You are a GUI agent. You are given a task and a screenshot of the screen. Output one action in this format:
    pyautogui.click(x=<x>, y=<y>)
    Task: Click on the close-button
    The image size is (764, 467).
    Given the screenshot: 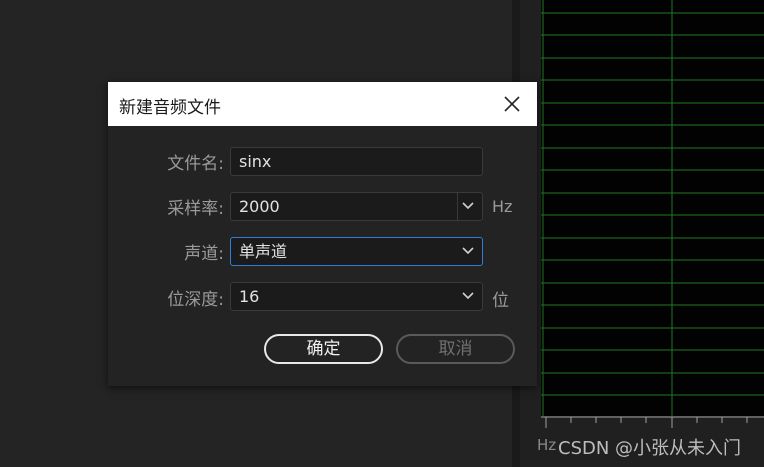 What is the action you would take?
    pyautogui.click(x=512, y=104)
    